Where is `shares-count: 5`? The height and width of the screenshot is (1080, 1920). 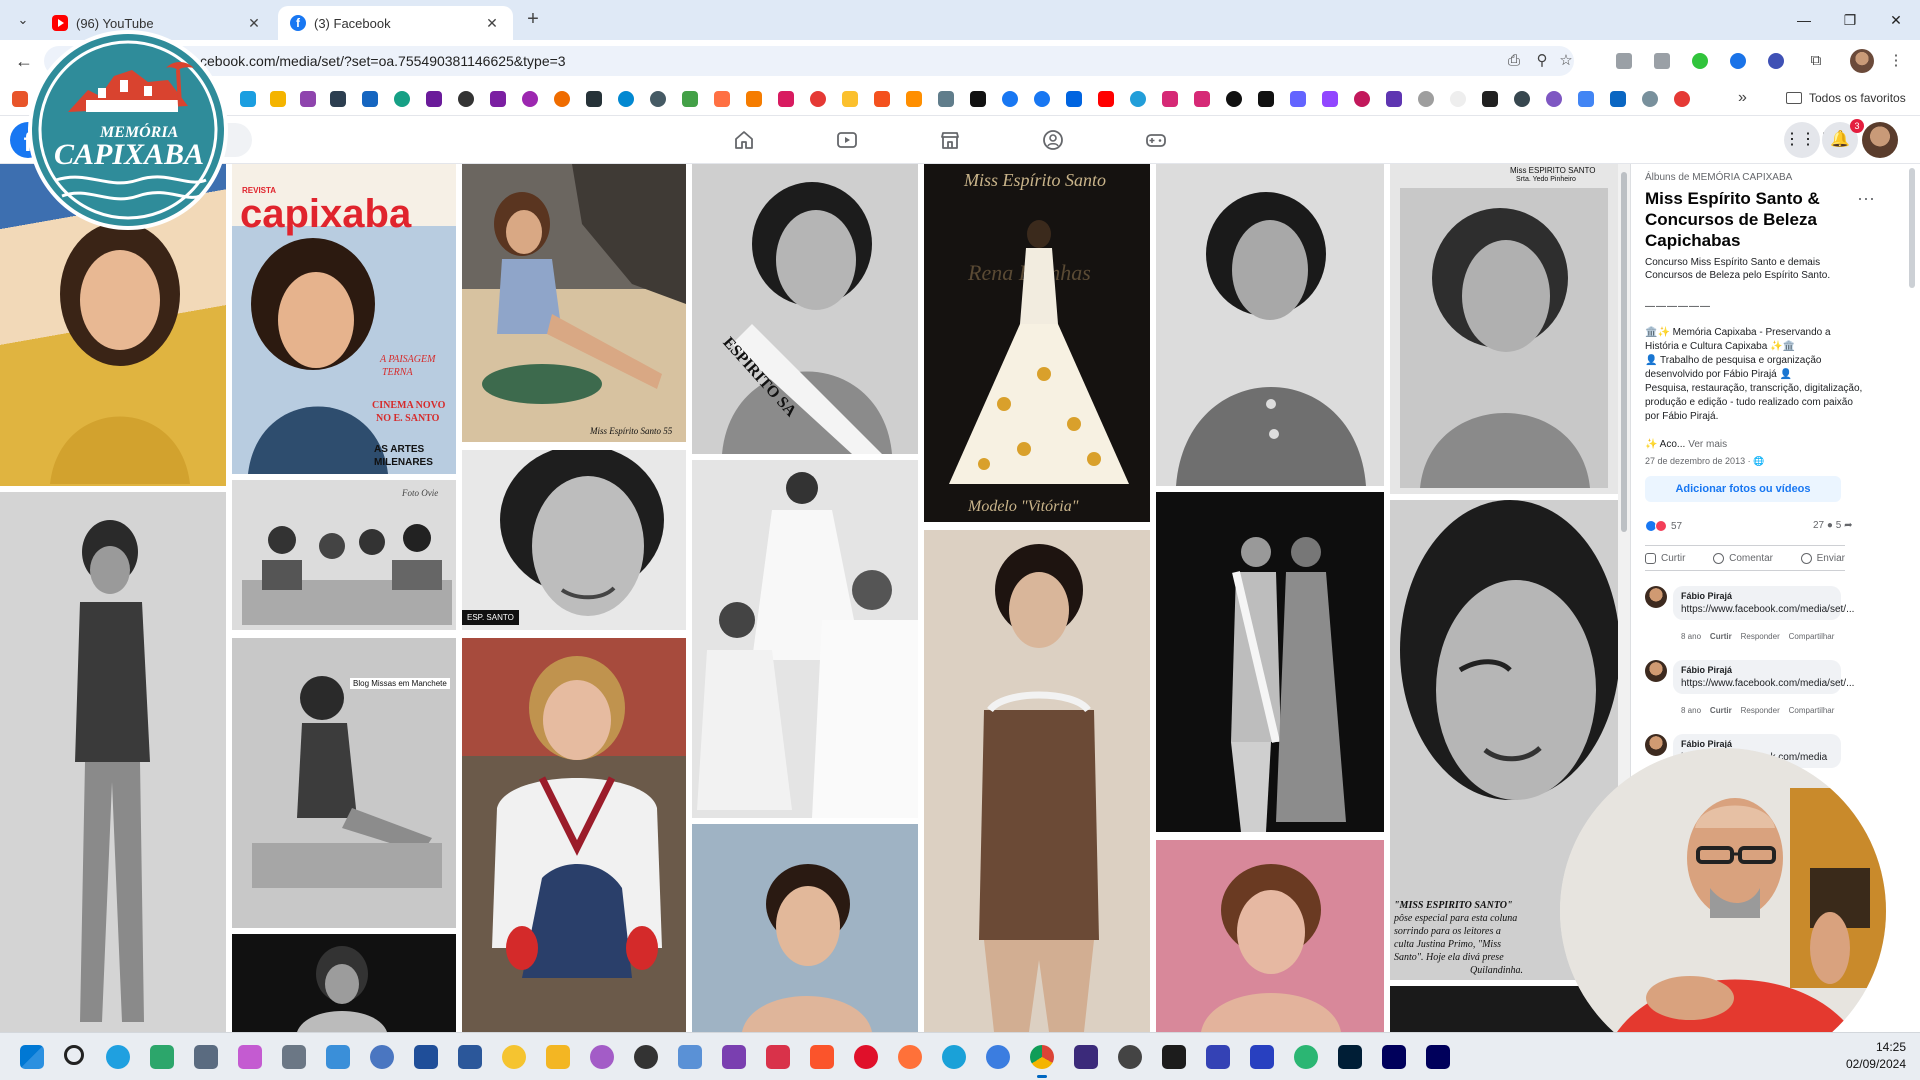 shares-count: 5 is located at coordinates (1839, 525).